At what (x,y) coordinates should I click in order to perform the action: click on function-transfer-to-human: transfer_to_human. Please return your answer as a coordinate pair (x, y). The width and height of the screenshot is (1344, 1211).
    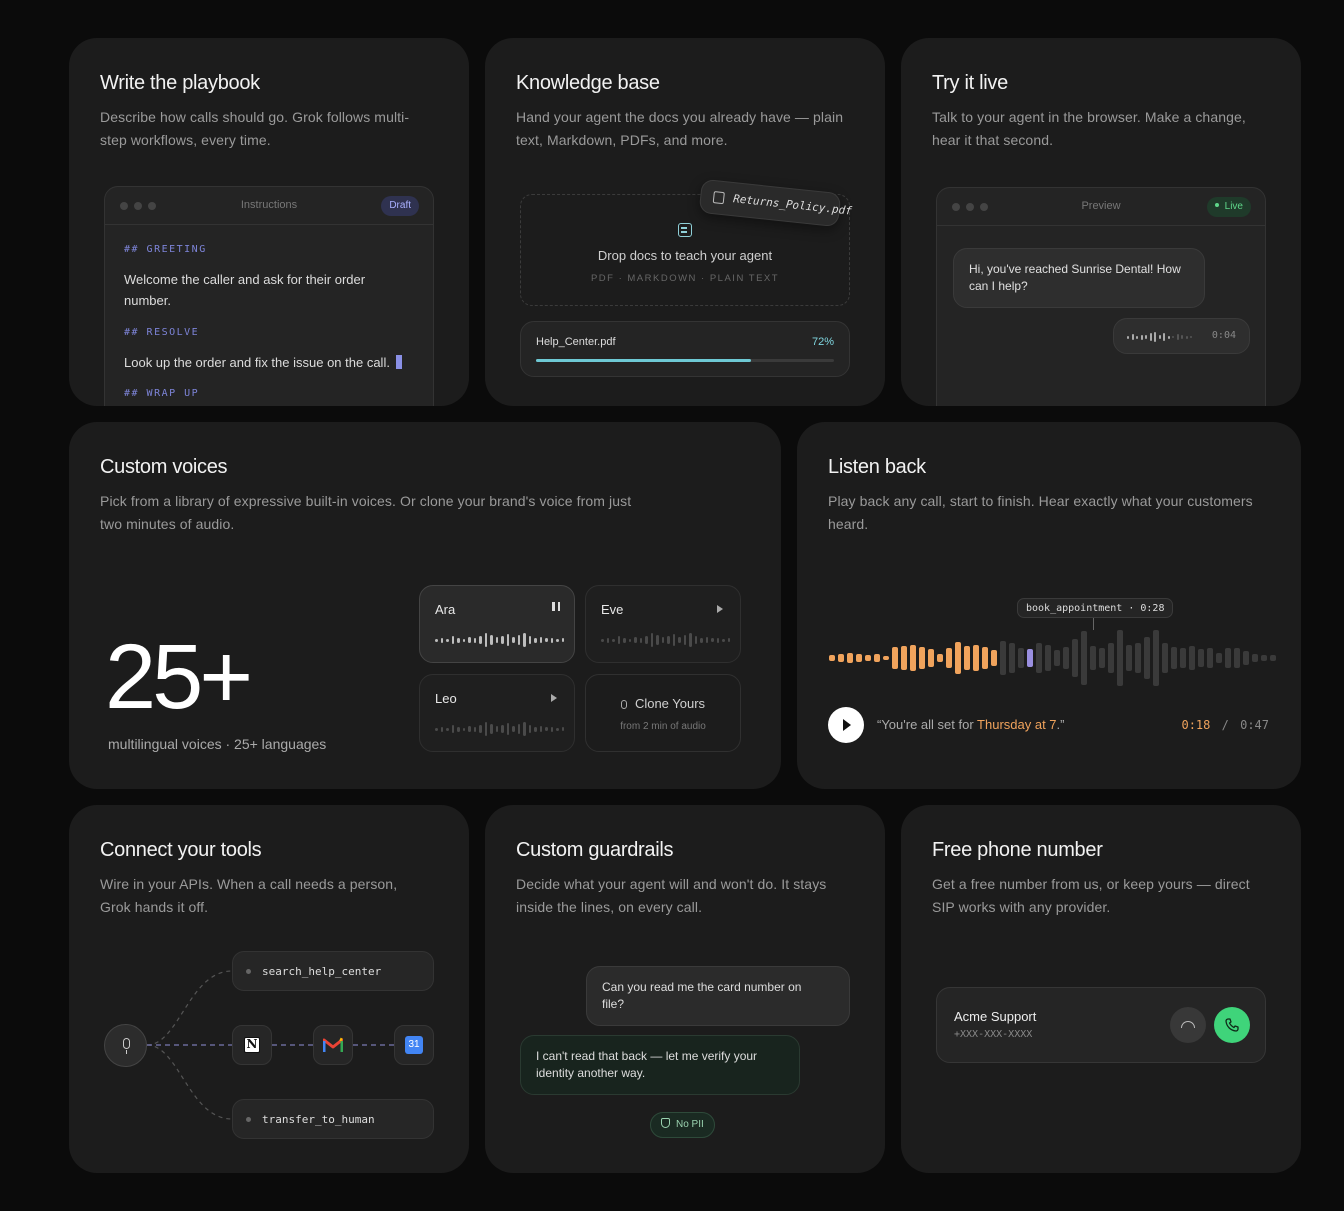
    Looking at the image, I should click on (333, 1119).